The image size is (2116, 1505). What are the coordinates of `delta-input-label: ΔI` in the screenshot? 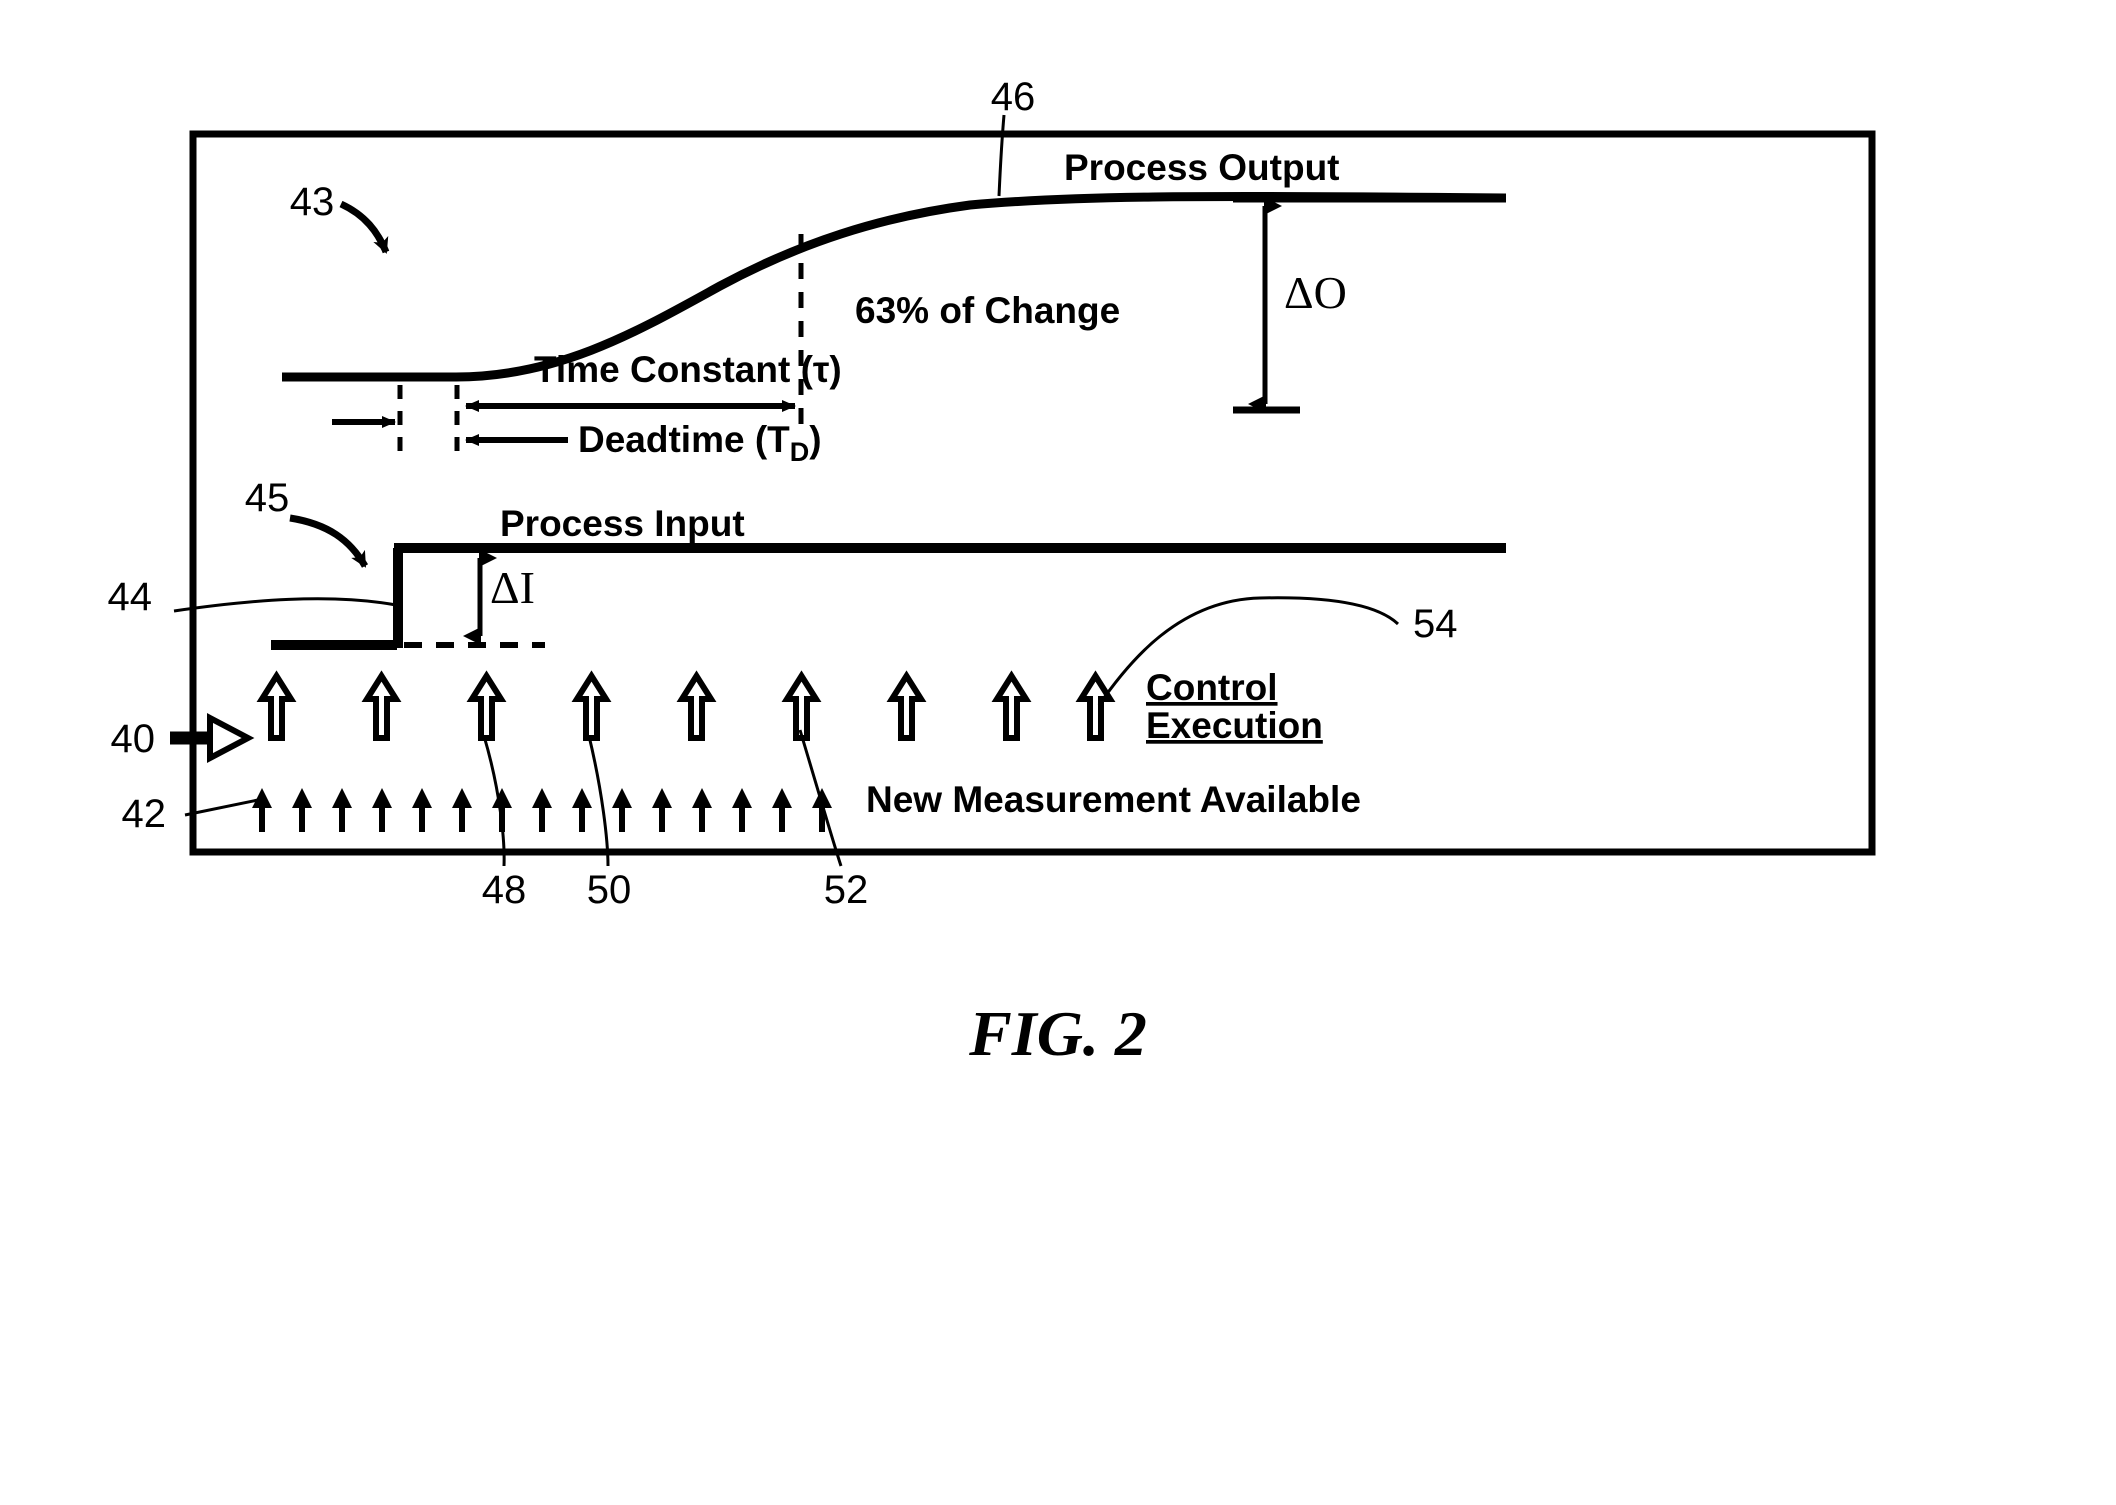 It's located at (512, 587).